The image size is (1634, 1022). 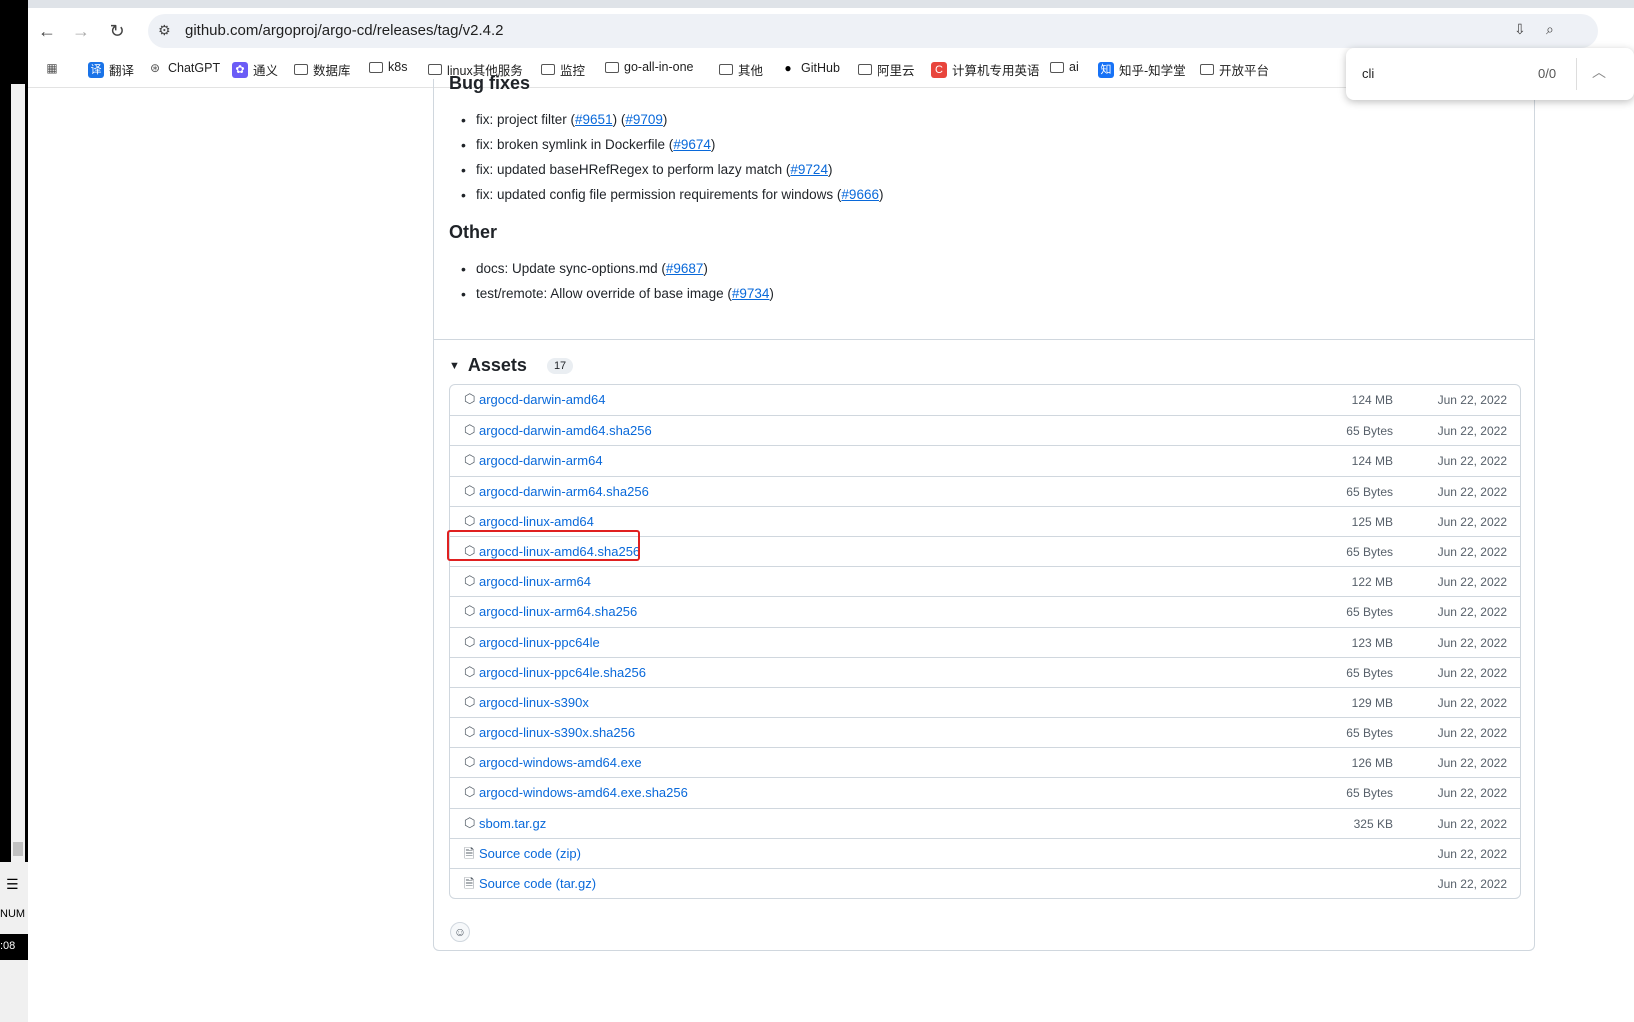 What do you see at coordinates (1547, 73) in the screenshot?
I see `find-match-count: 0/0` at bounding box center [1547, 73].